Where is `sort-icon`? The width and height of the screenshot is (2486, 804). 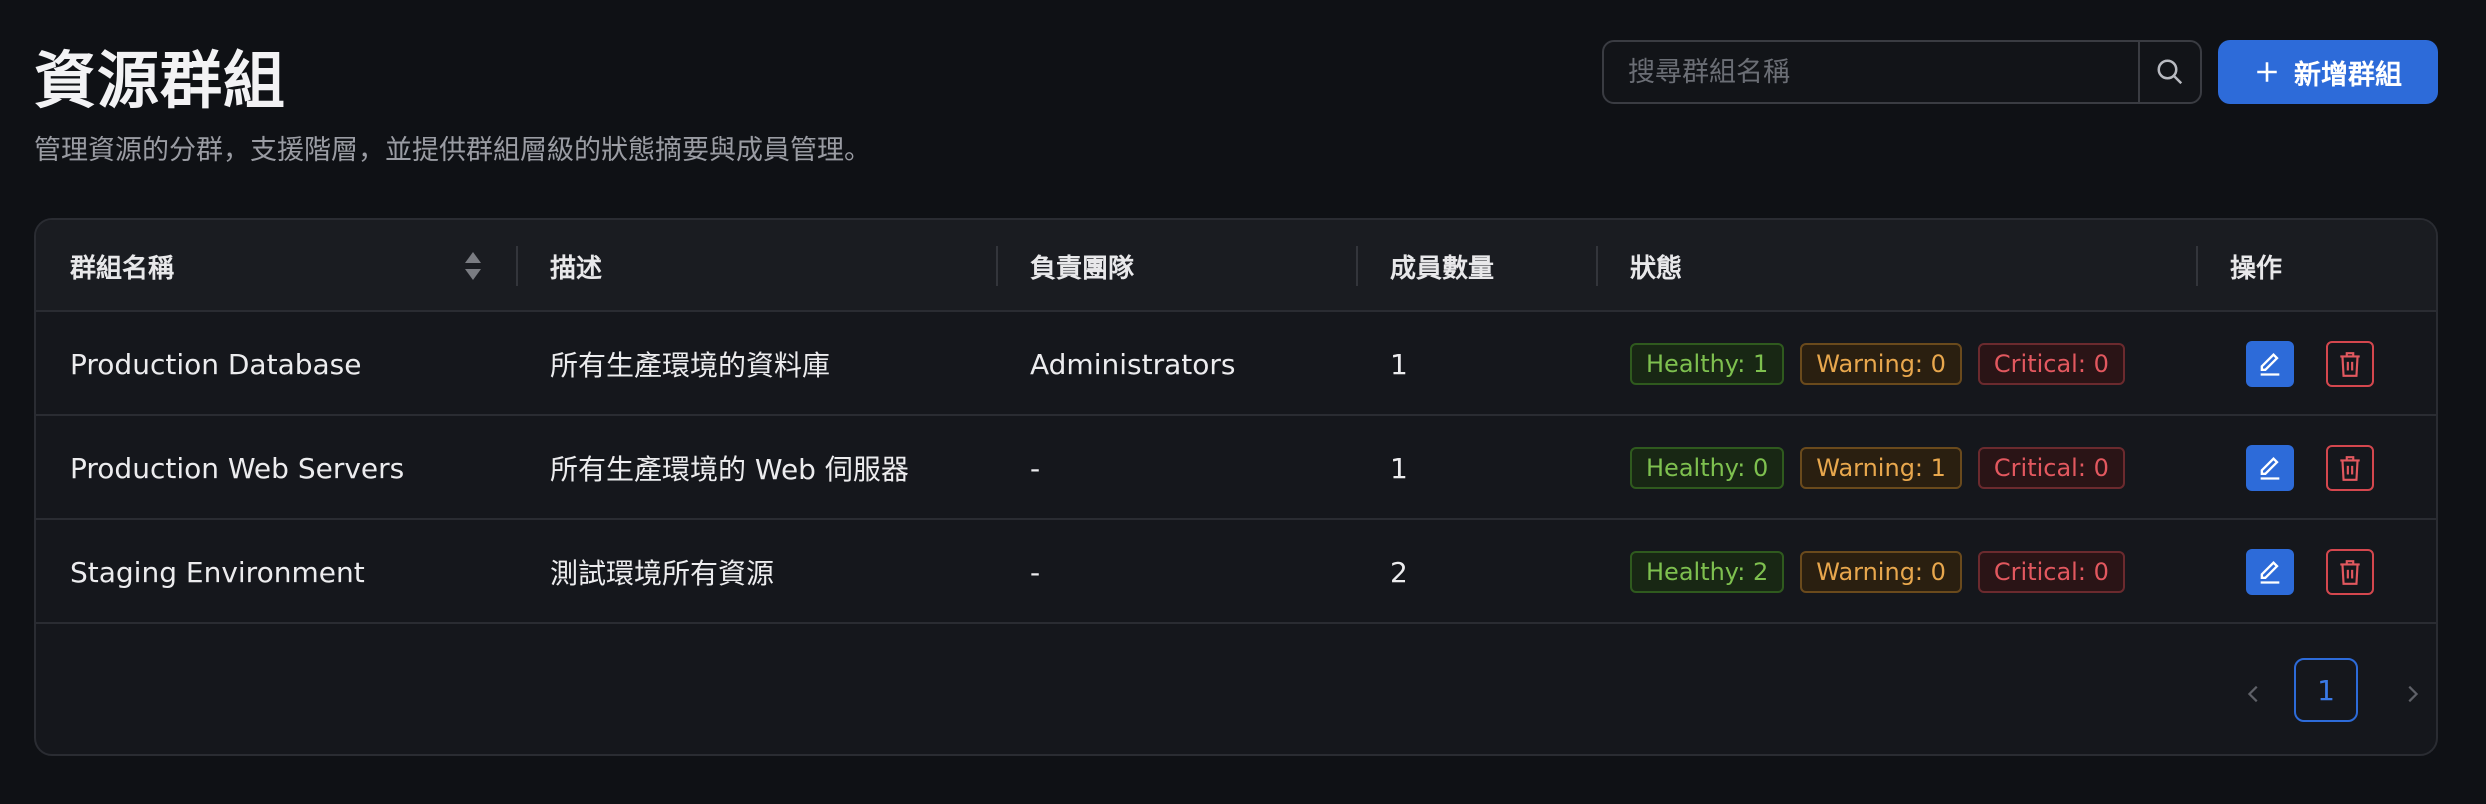 sort-icon is located at coordinates (473, 266).